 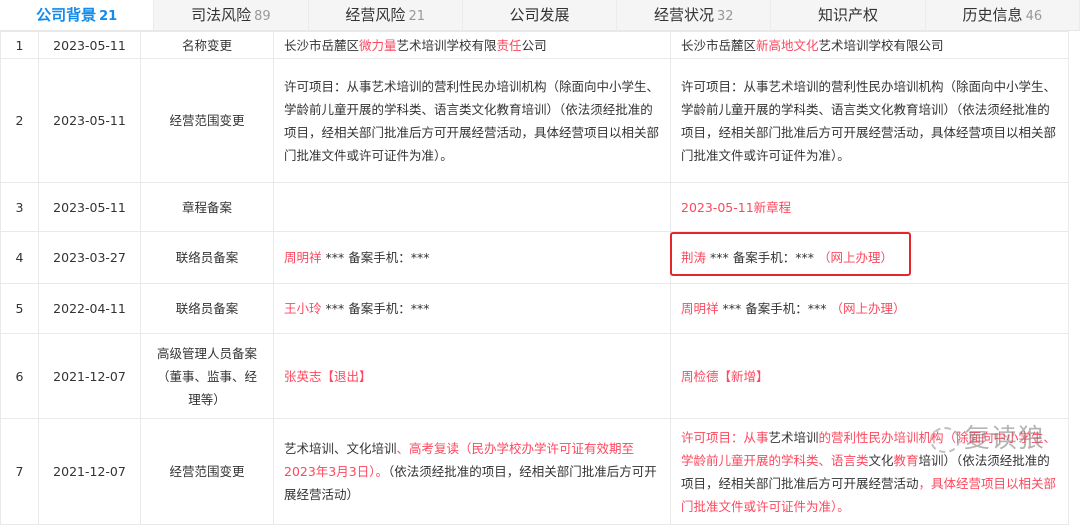 What do you see at coordinates (375, 15) in the screenshot?
I see `tab-label: 经营风险` at bounding box center [375, 15].